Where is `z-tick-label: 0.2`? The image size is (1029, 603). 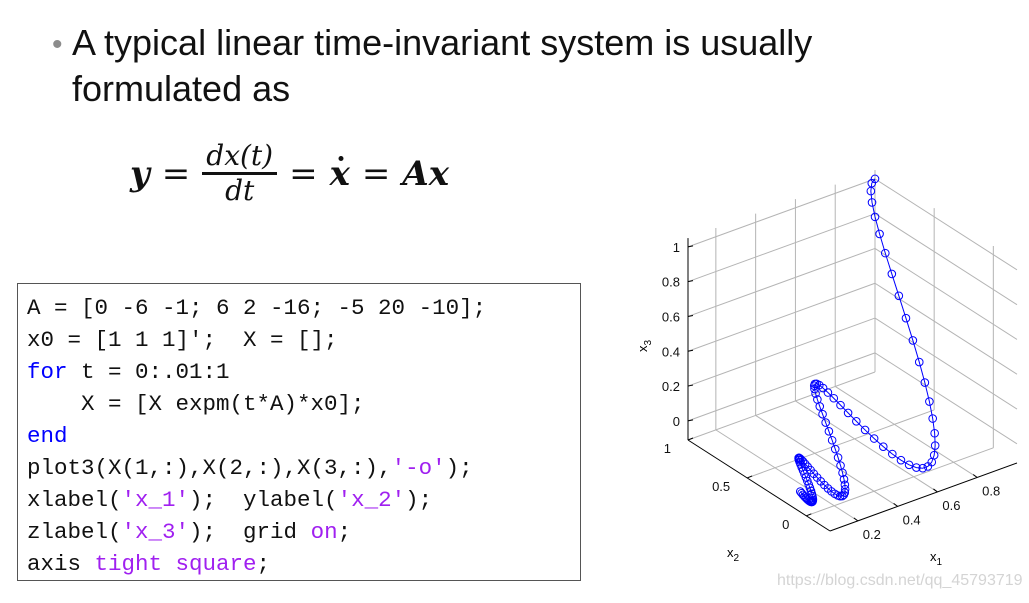 z-tick-label: 0.2 is located at coordinates (671, 386).